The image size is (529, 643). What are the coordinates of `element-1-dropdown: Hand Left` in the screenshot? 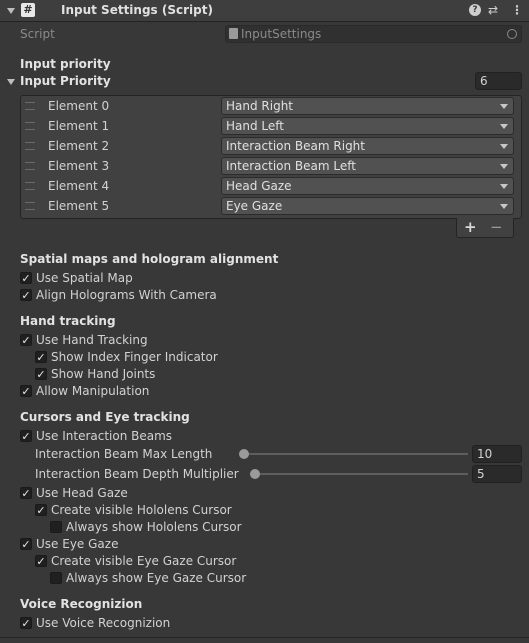 It's located at (367, 126).